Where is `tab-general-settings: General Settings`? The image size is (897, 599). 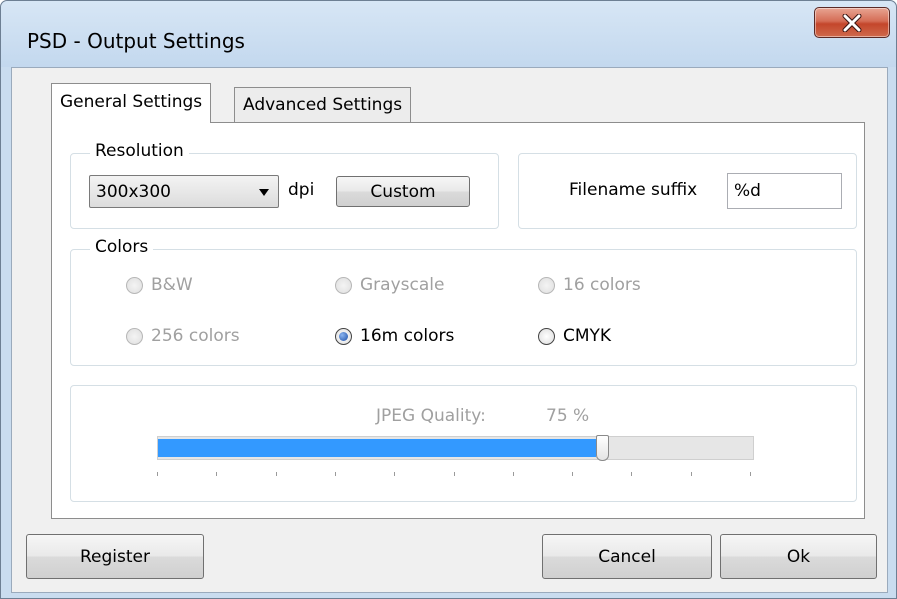
tab-general-settings: General Settings is located at coordinates (131, 103).